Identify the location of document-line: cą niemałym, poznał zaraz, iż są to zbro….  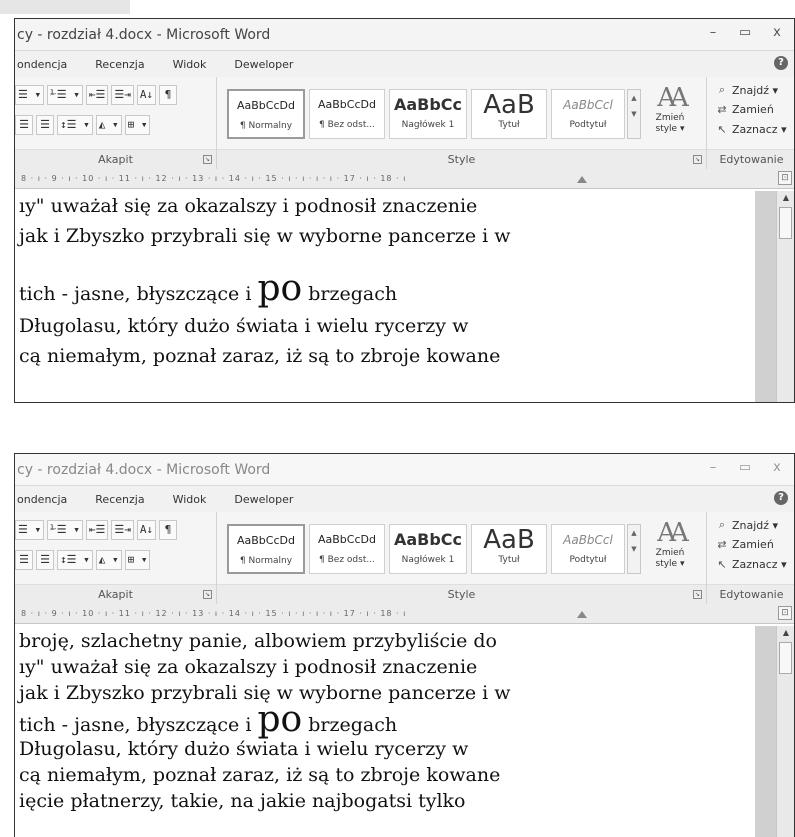
(260, 356).